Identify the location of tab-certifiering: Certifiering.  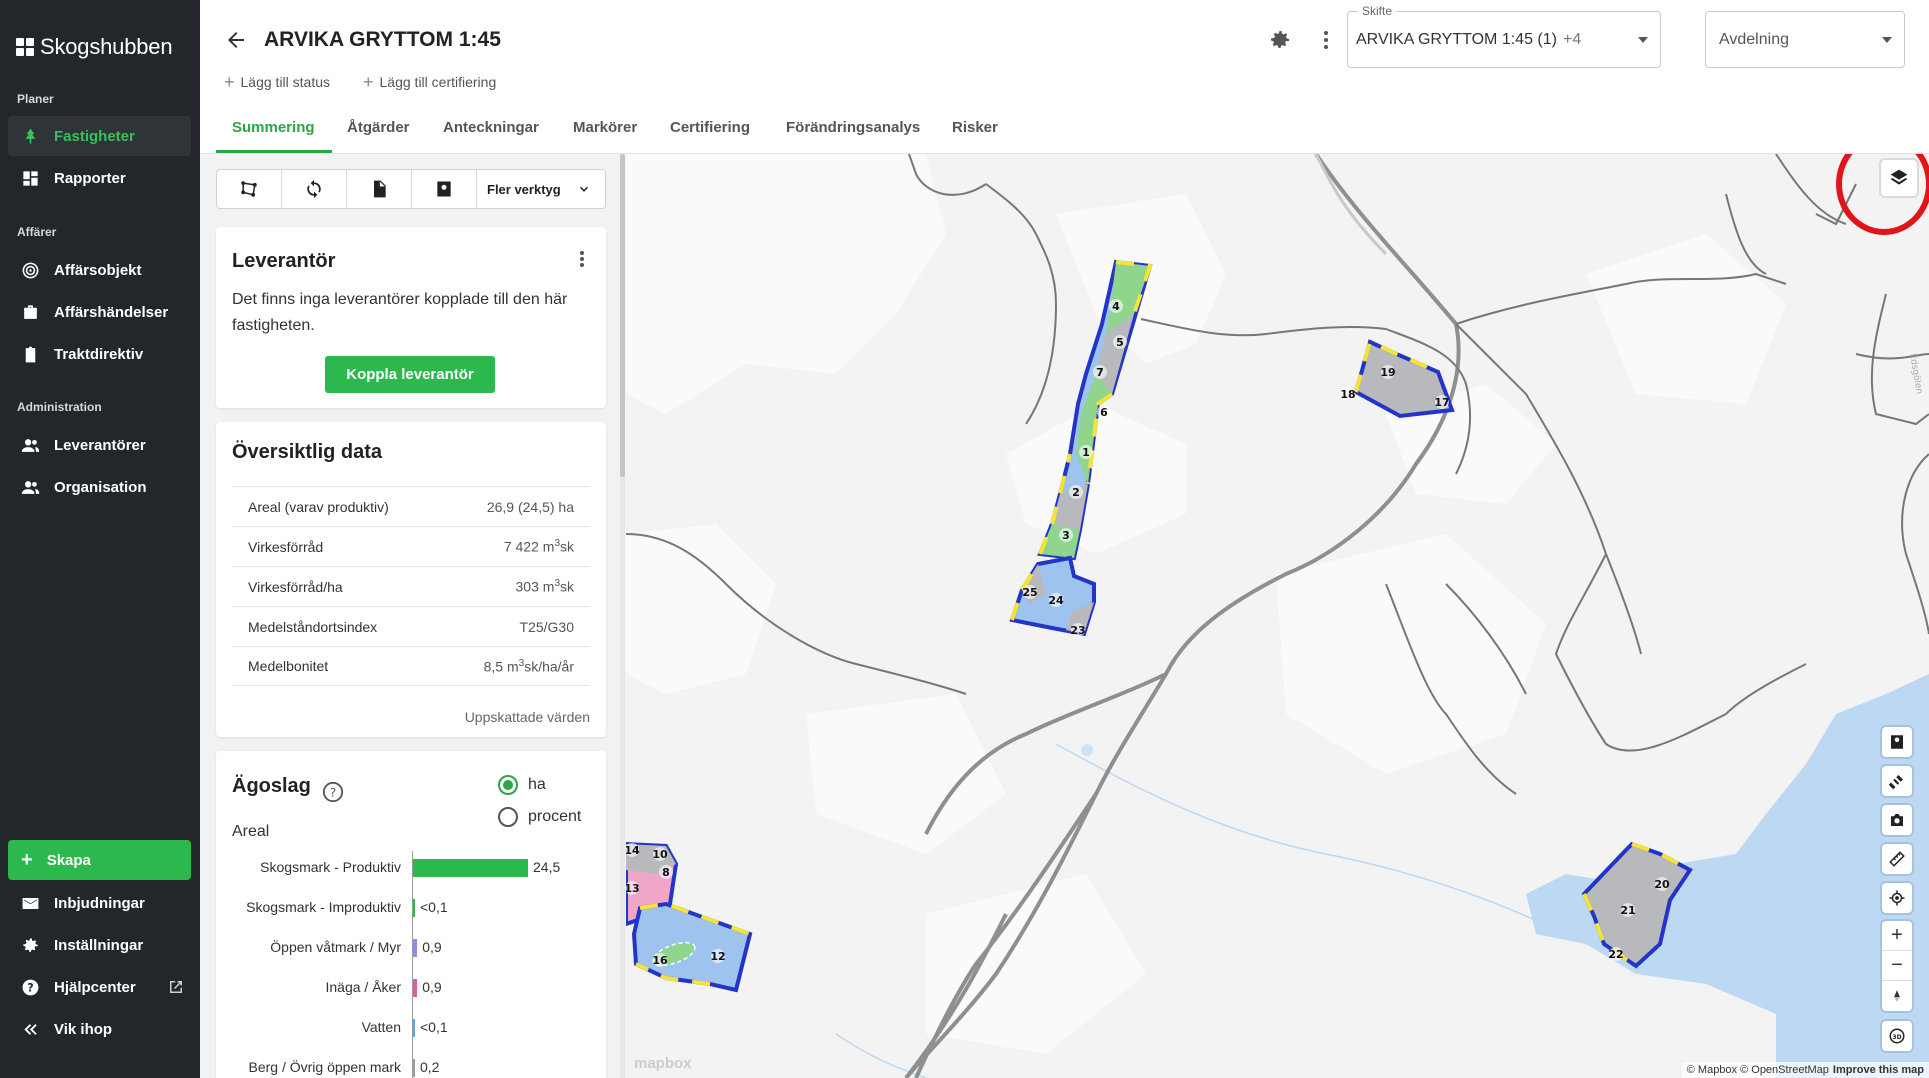
(710, 127).